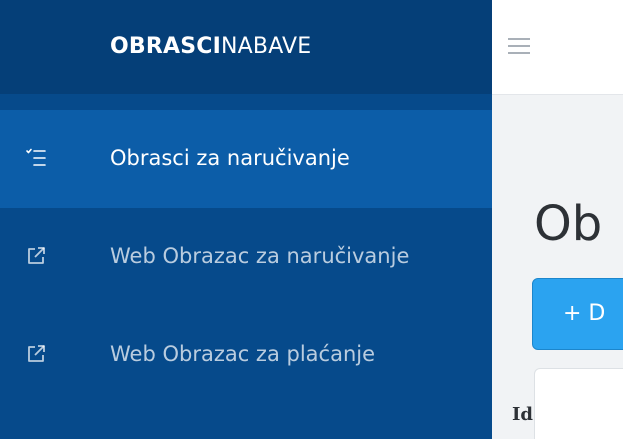 The height and width of the screenshot is (439, 623). What do you see at coordinates (266, 46) in the screenshot?
I see `brand-light-text: NABAVE` at bounding box center [266, 46].